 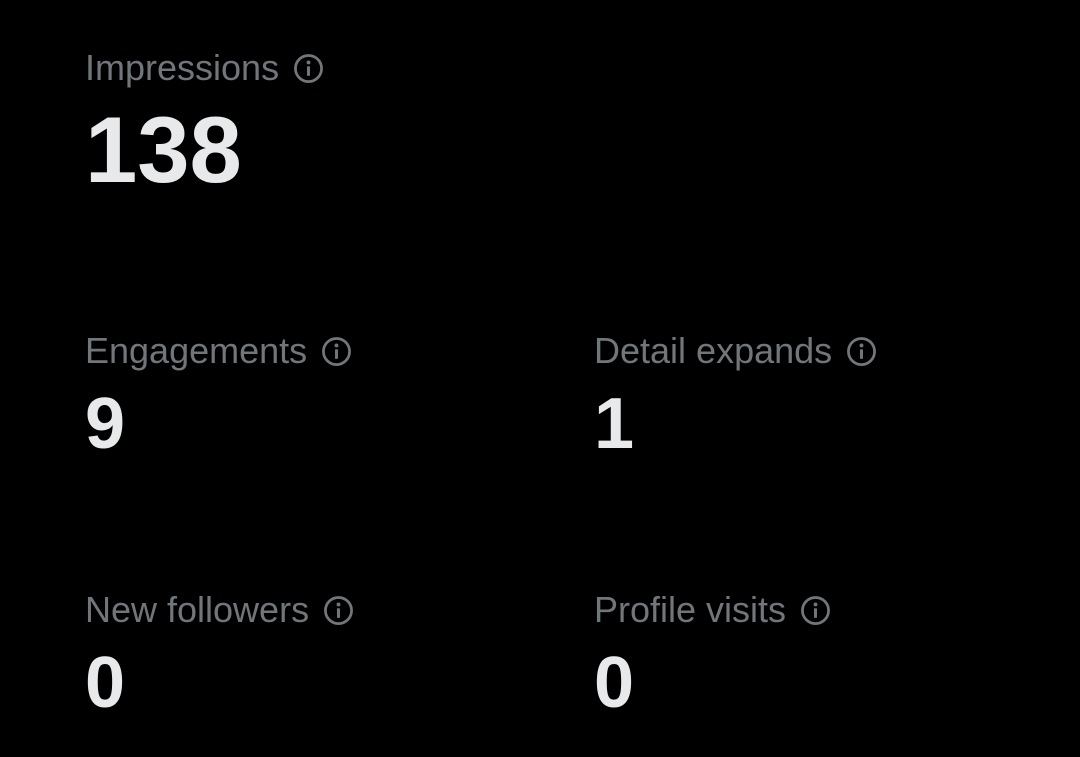 I want to click on detail-expands-metric: Detail expands 1, so click(x=736, y=397).